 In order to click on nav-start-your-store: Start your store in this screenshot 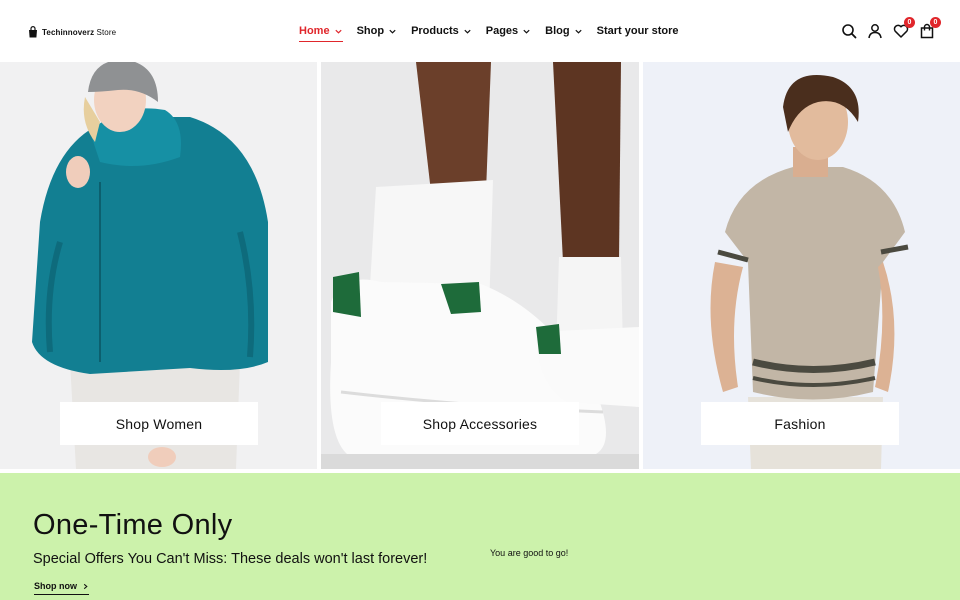, I will do `click(638, 31)`.